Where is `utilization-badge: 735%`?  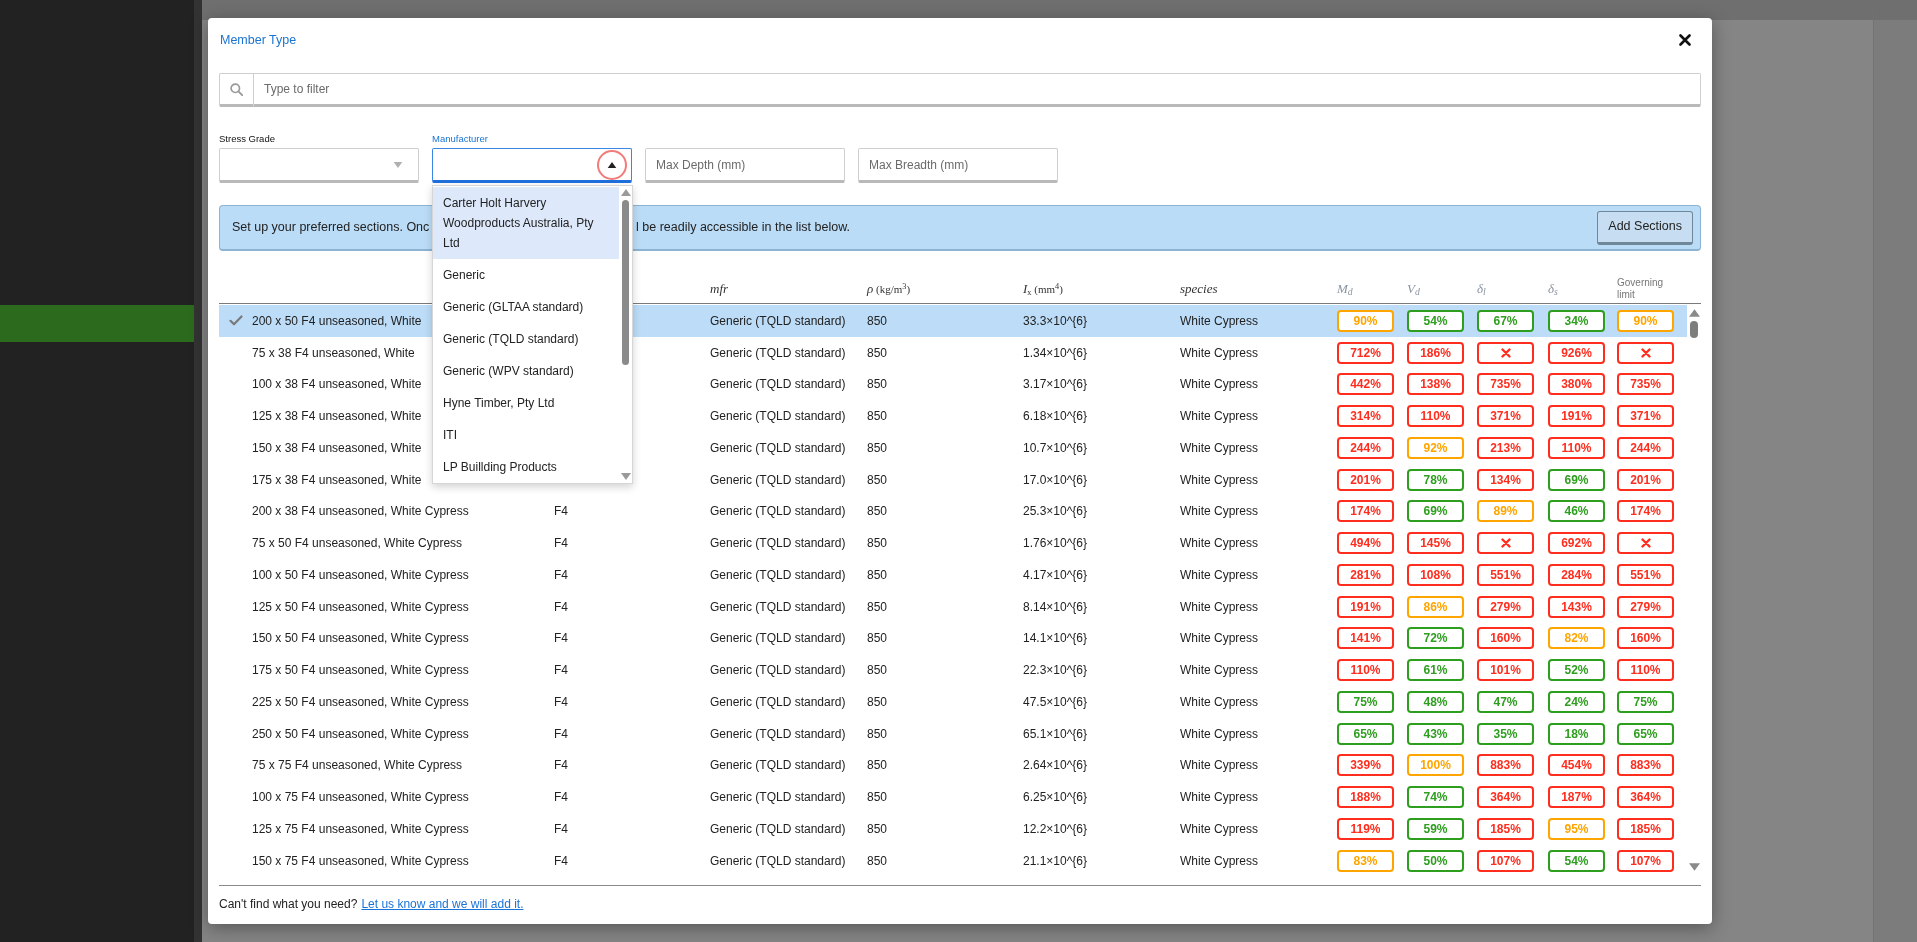
utilization-badge: 735% is located at coordinates (1505, 384).